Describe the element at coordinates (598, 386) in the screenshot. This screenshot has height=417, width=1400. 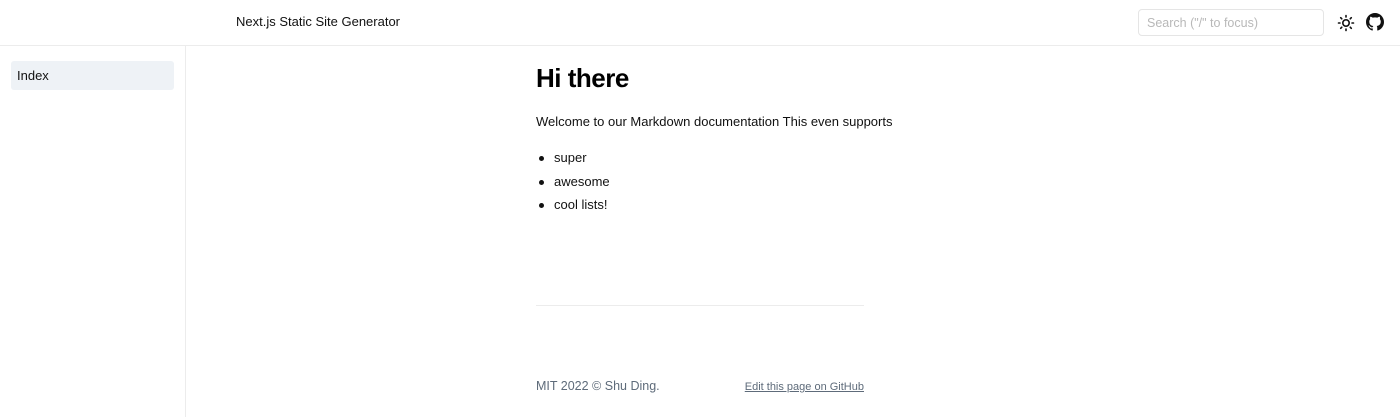
I see `footer-copyright: MIT 2022 © Shu Ding.` at that location.